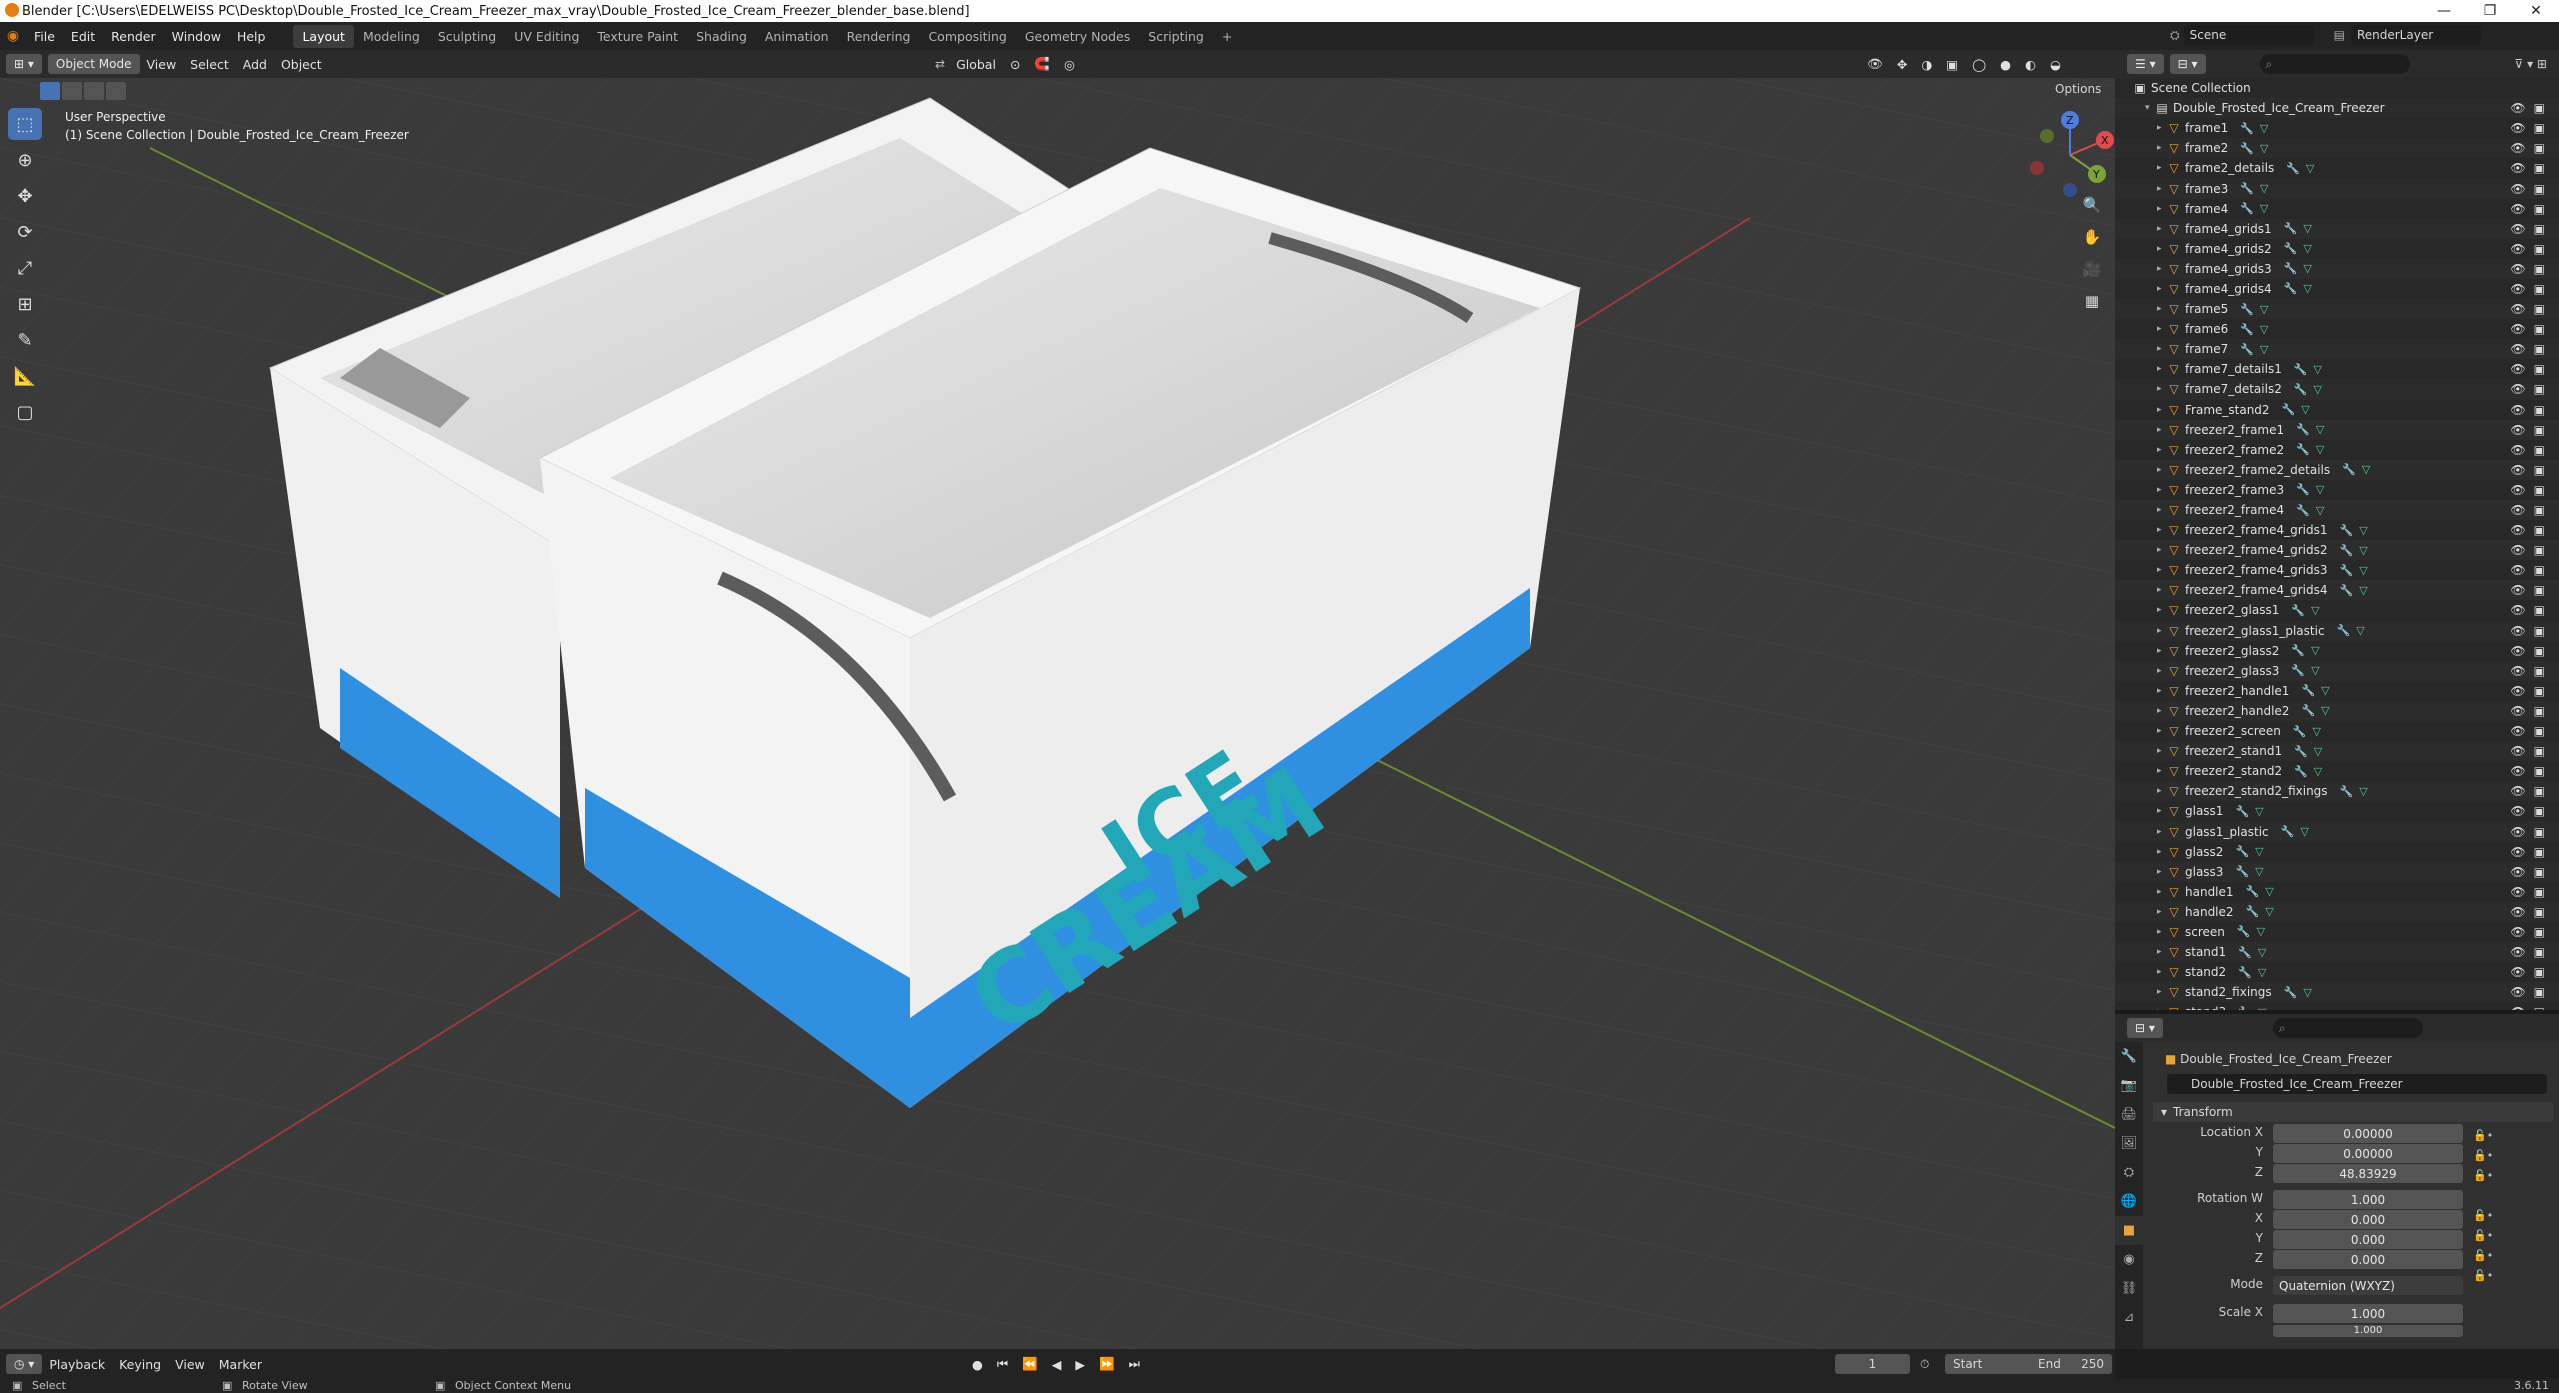 This screenshot has width=2559, height=1393. I want to click on collection-visibility-icons: 👁▣, so click(2531, 108).